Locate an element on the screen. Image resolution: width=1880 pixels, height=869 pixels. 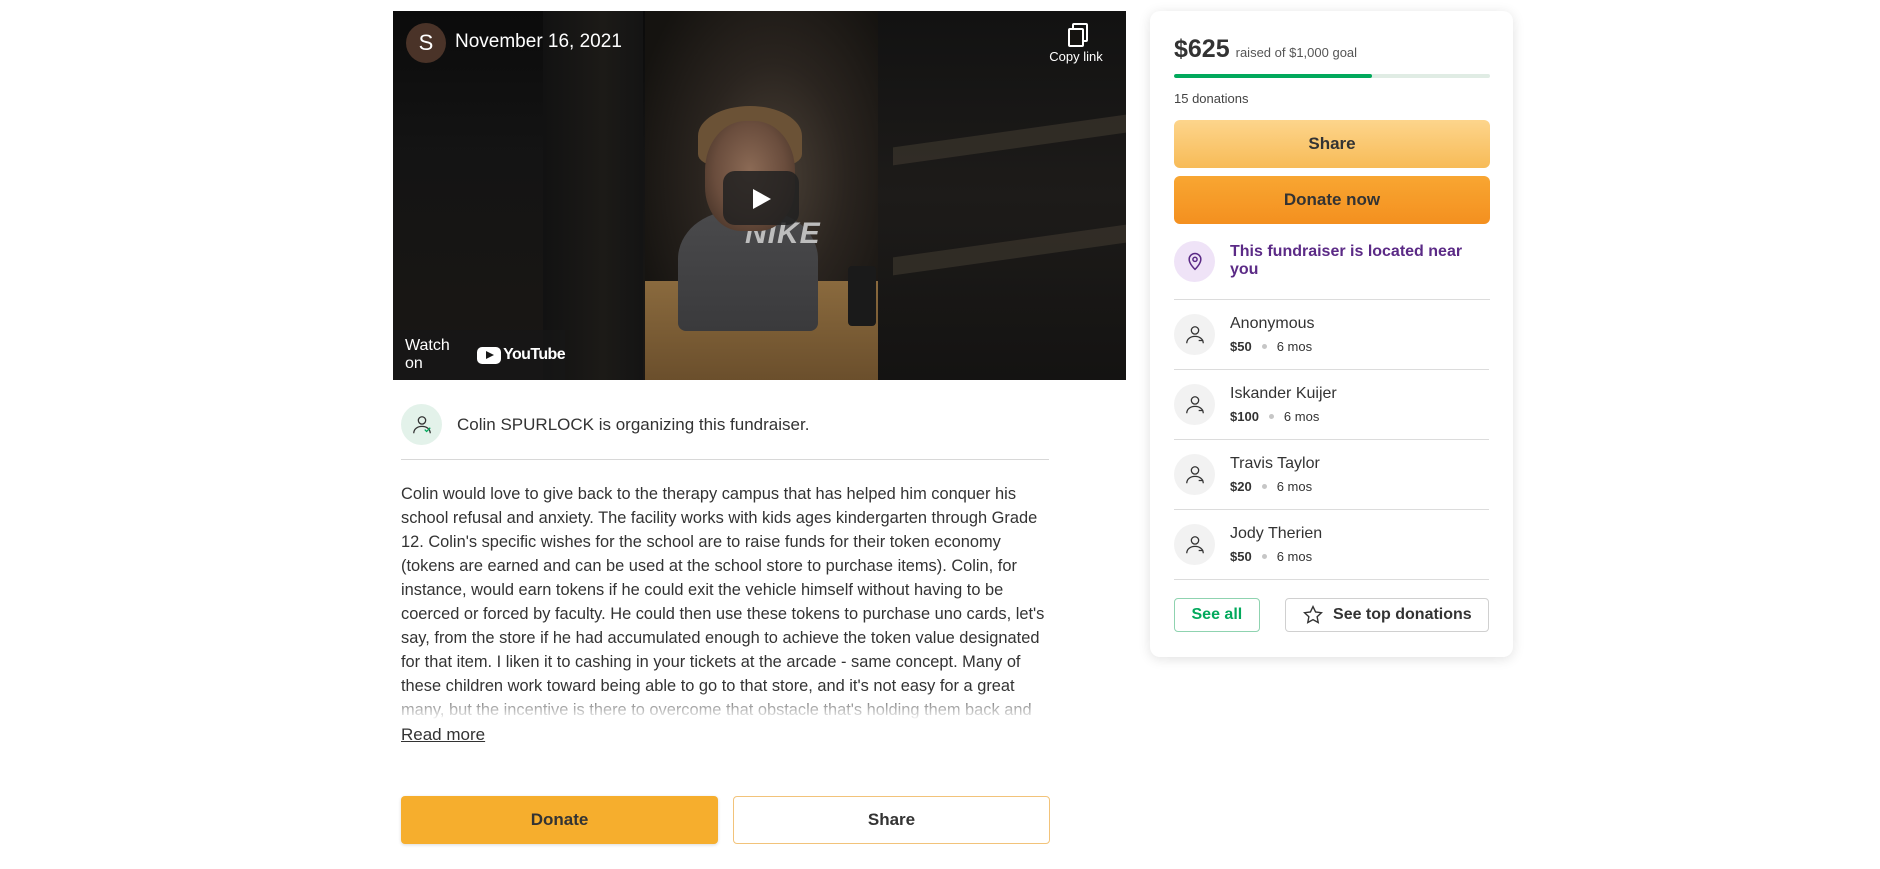
donor-item: Anonymous $50 6 mos is located at coordinates (1331, 335).